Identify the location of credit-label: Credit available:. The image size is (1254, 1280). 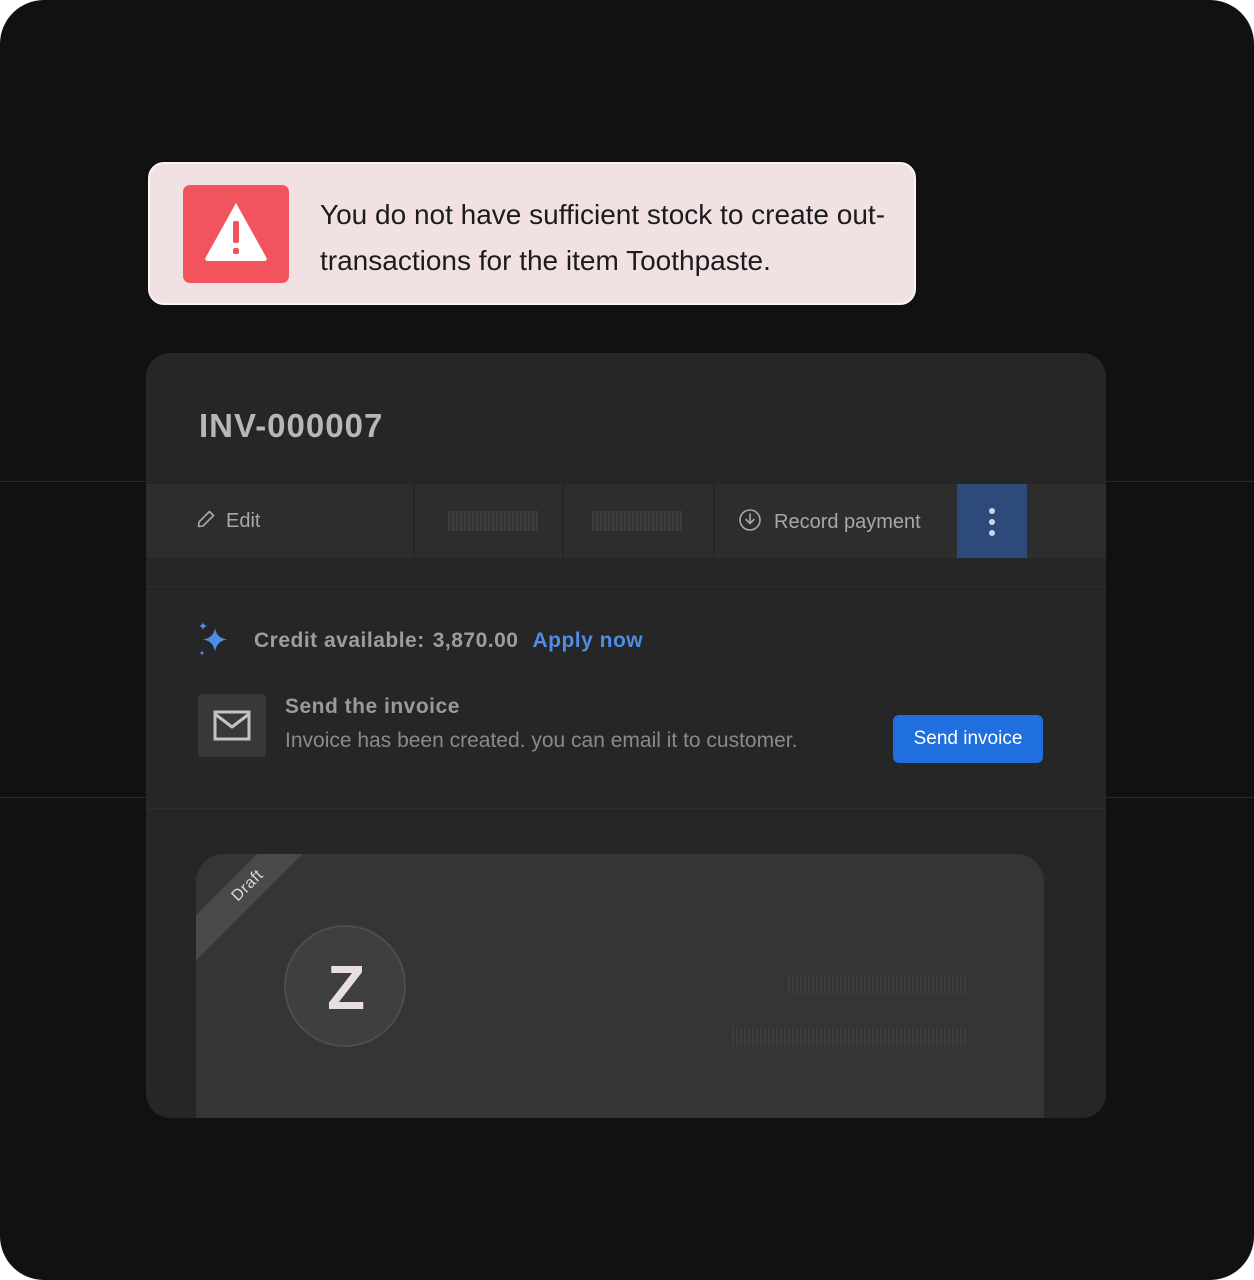
(339, 640).